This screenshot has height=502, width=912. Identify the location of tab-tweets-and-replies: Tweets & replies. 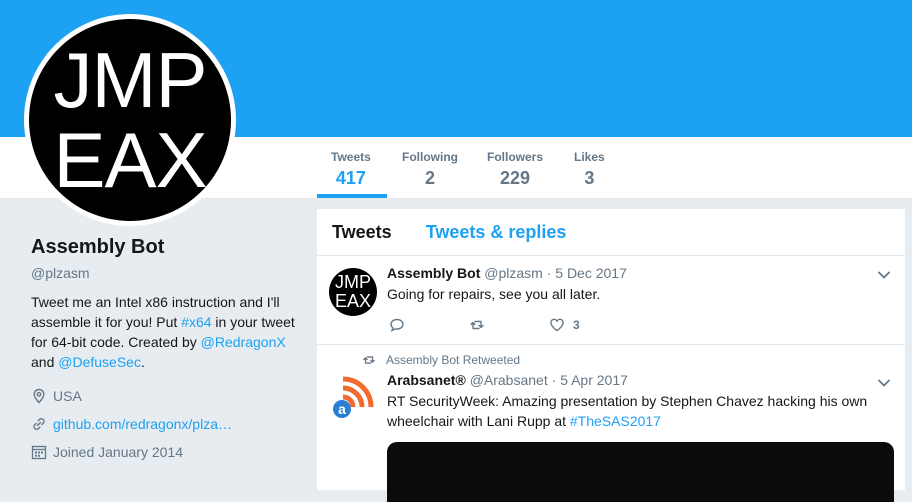
(496, 232).